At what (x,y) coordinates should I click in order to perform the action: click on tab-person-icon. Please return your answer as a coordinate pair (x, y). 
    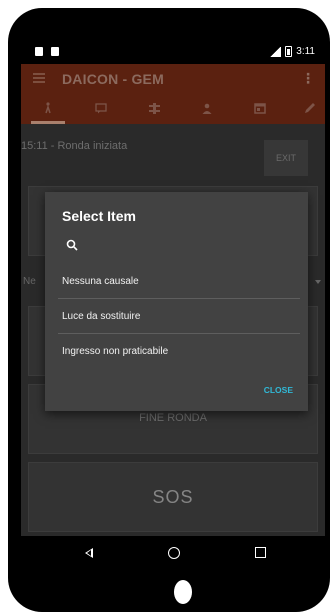
    Looking at the image, I should click on (207, 108).